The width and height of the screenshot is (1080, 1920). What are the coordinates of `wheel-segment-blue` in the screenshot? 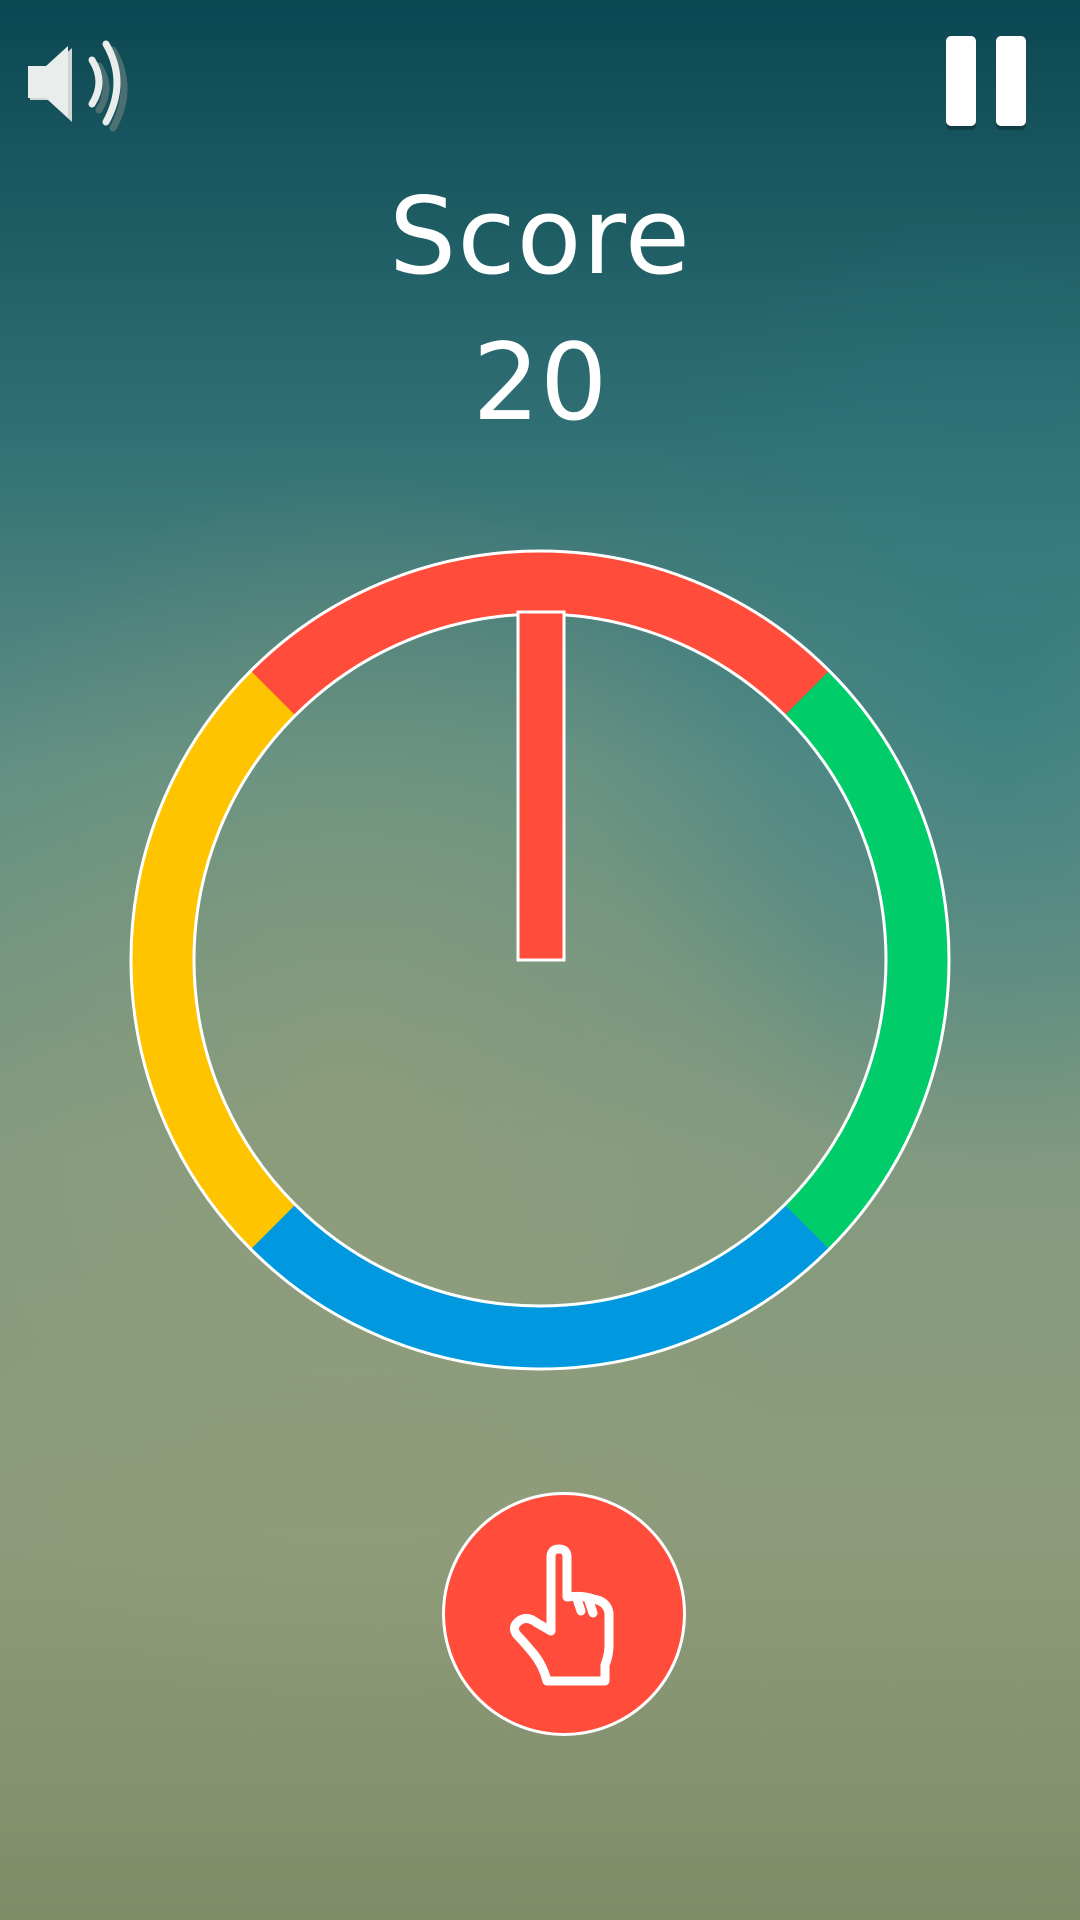 It's located at (540, 1286).